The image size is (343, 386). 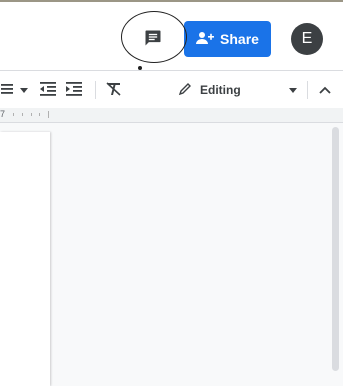 What do you see at coordinates (220, 90) in the screenshot?
I see `editing-mode-label: Editing` at bounding box center [220, 90].